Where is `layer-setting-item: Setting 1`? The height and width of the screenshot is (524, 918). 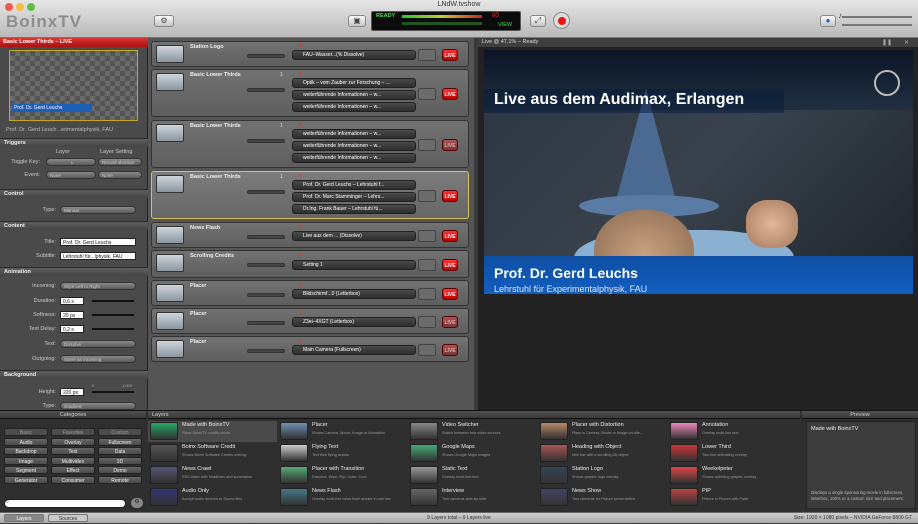 layer-setting-item: Setting 1 is located at coordinates (354, 265).